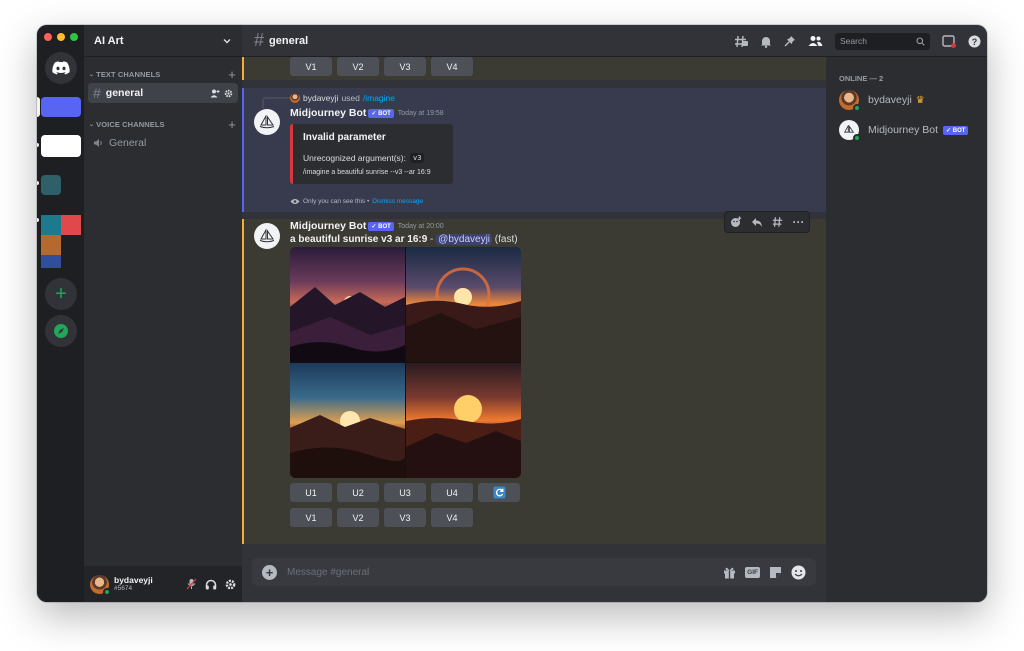 This screenshot has height=651, width=1024. Describe the element at coordinates (920, 41) in the screenshot. I see `search-icon` at that location.